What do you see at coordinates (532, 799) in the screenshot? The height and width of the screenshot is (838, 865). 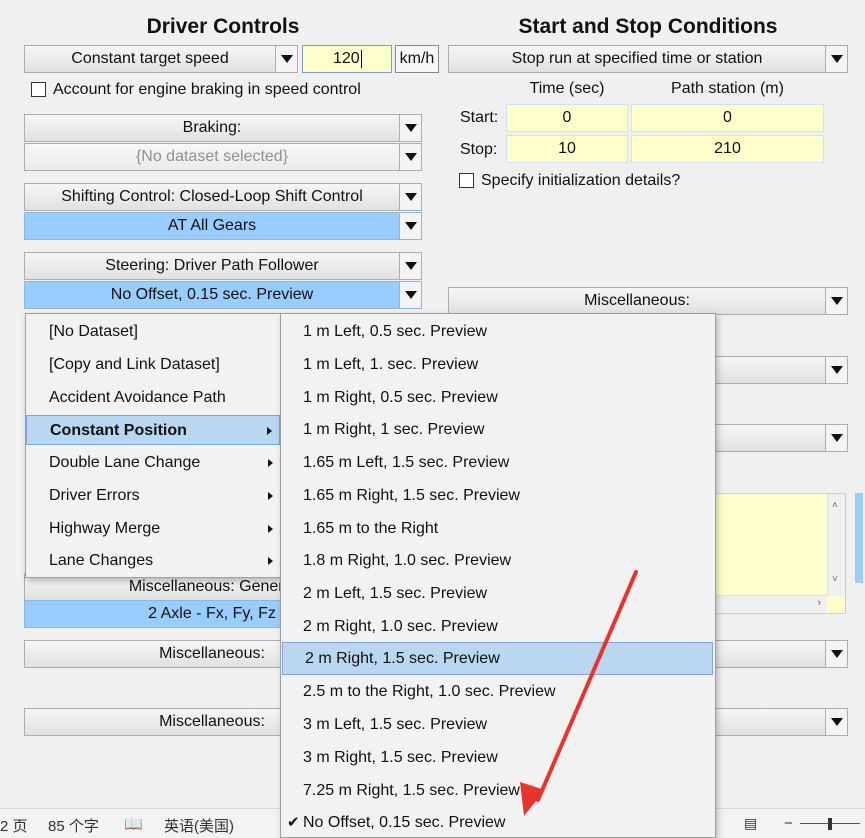 I see `annotation-arrow-head` at bounding box center [532, 799].